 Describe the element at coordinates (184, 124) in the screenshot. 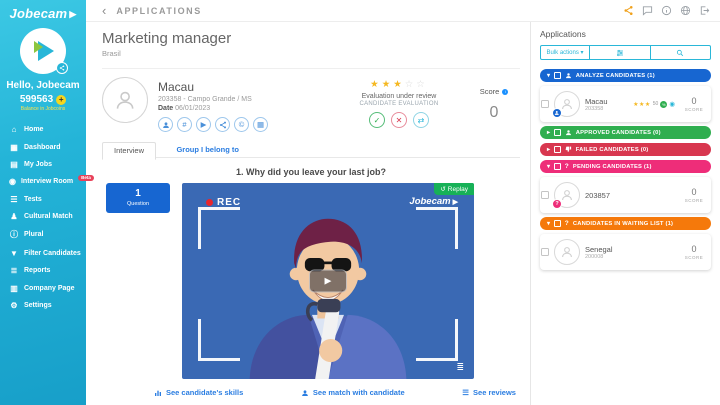

I see `hashtag-action-button: #` at that location.